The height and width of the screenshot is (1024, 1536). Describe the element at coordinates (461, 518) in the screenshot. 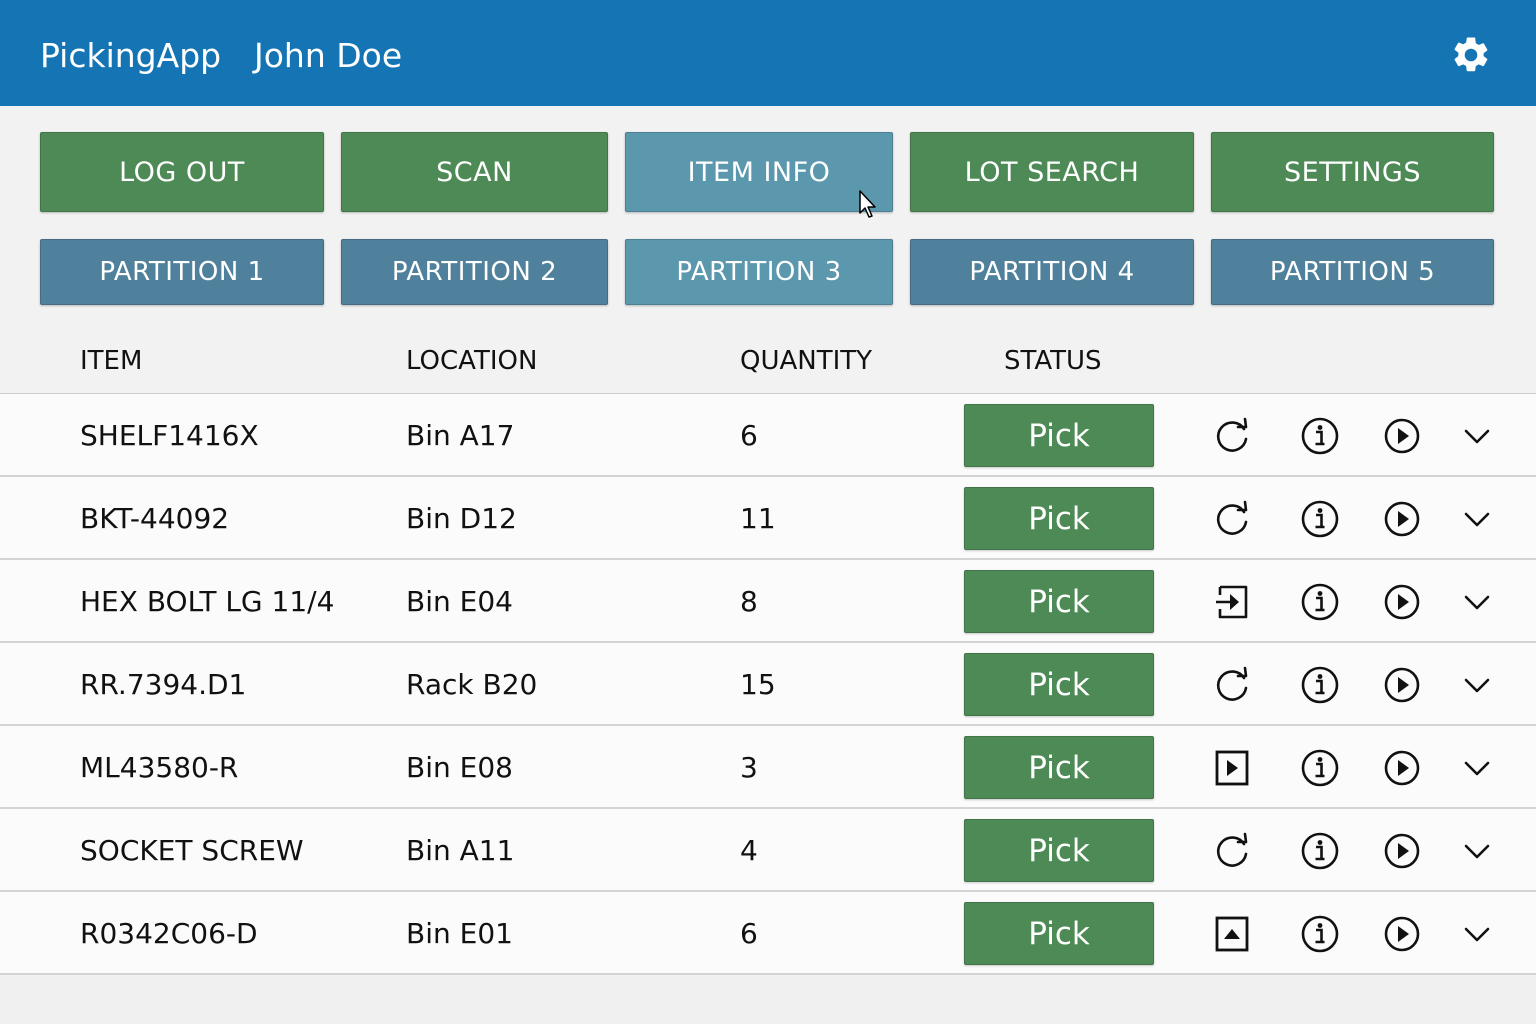

I see `item-location: Bin D12` at that location.